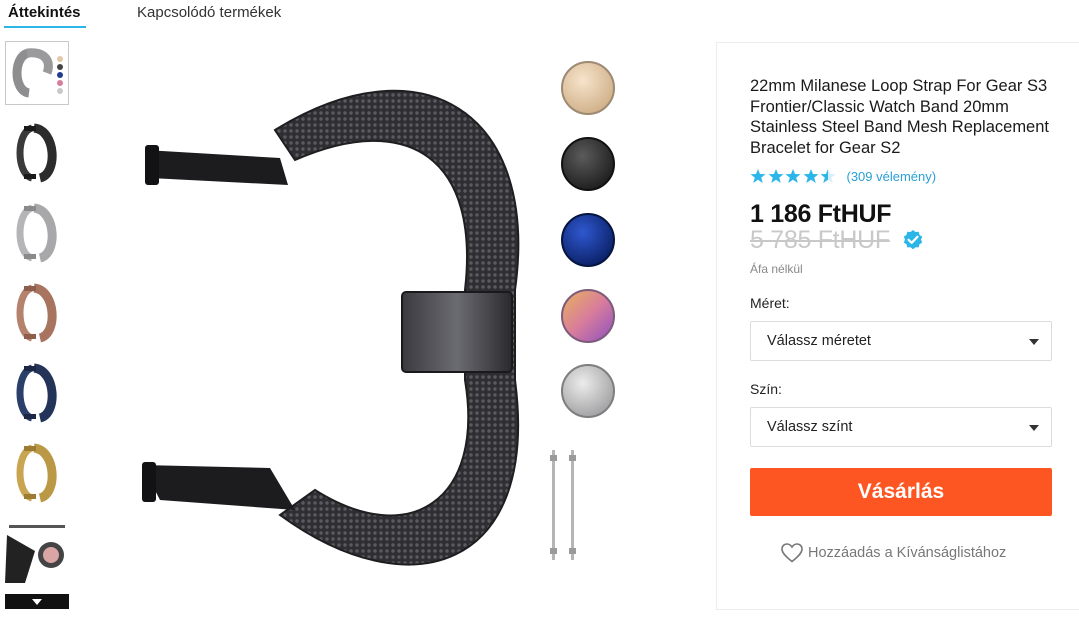 The width and height of the screenshot is (1079, 621). Describe the element at coordinates (913, 240) in the screenshot. I see `verified-check-icon` at that location.